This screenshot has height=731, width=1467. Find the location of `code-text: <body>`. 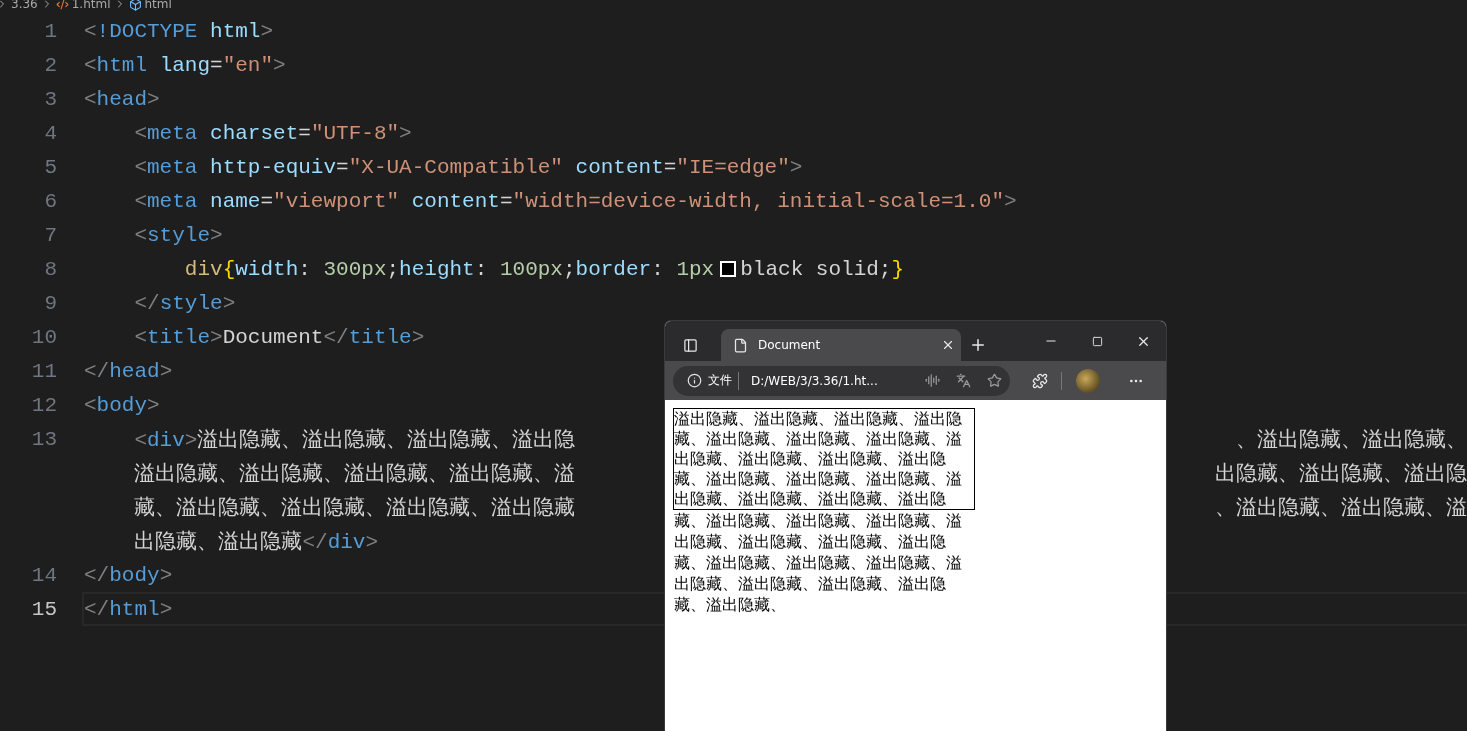

code-text: <body> is located at coordinates (122, 405).